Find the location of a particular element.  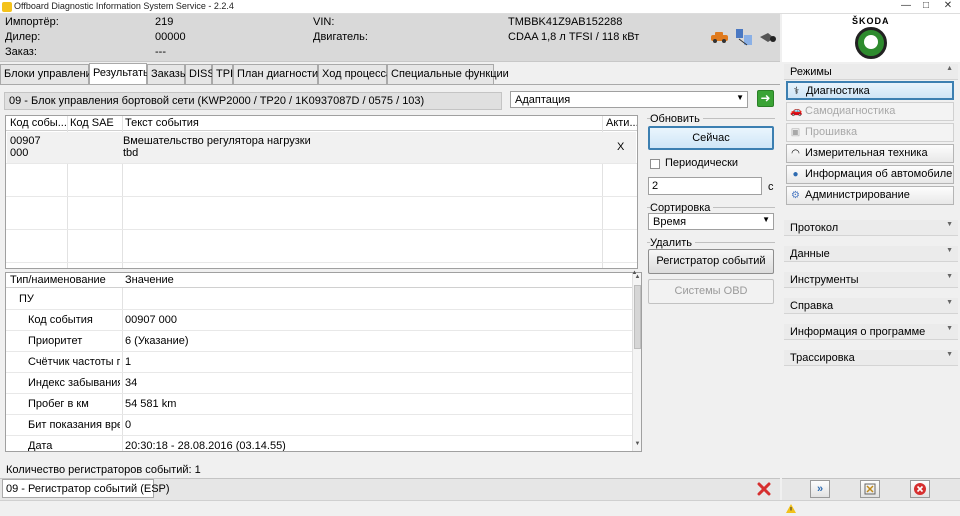

modes-title: Режимы is located at coordinates (811, 72).